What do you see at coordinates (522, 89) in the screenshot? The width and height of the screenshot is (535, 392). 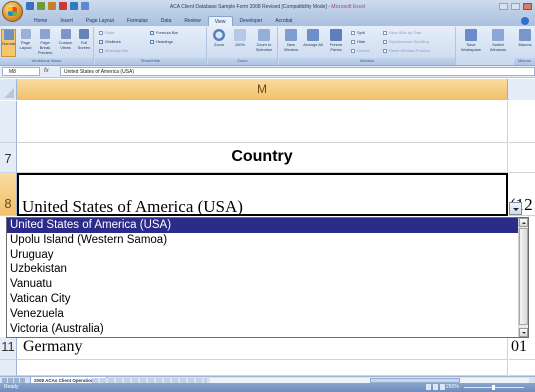 I see `column-header-next` at bounding box center [522, 89].